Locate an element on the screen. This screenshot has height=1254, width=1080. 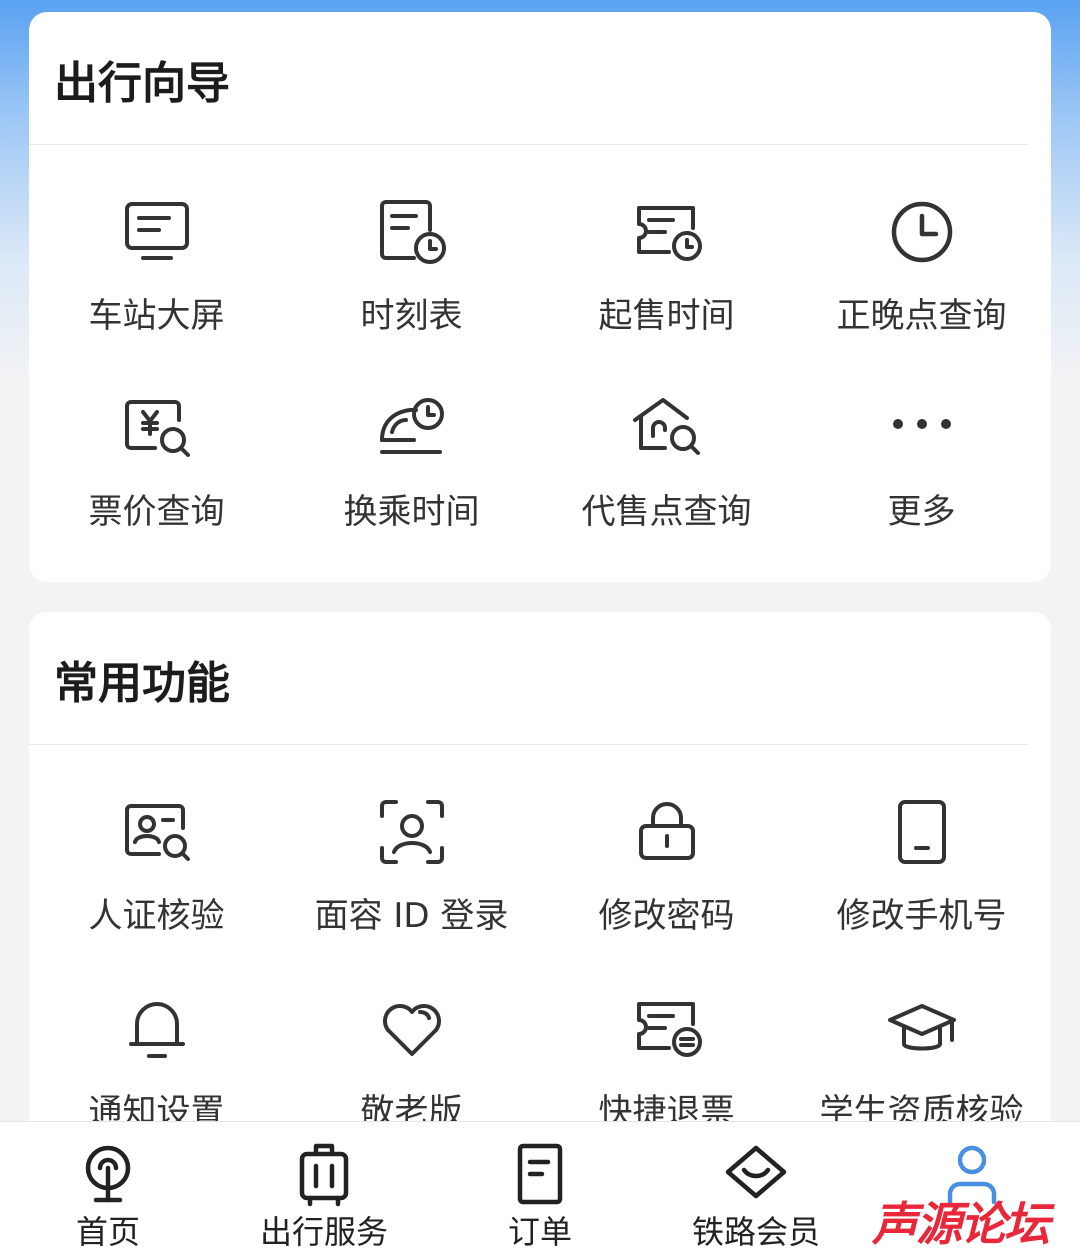
grid-item-label: 修改密码 is located at coordinates (666, 916).